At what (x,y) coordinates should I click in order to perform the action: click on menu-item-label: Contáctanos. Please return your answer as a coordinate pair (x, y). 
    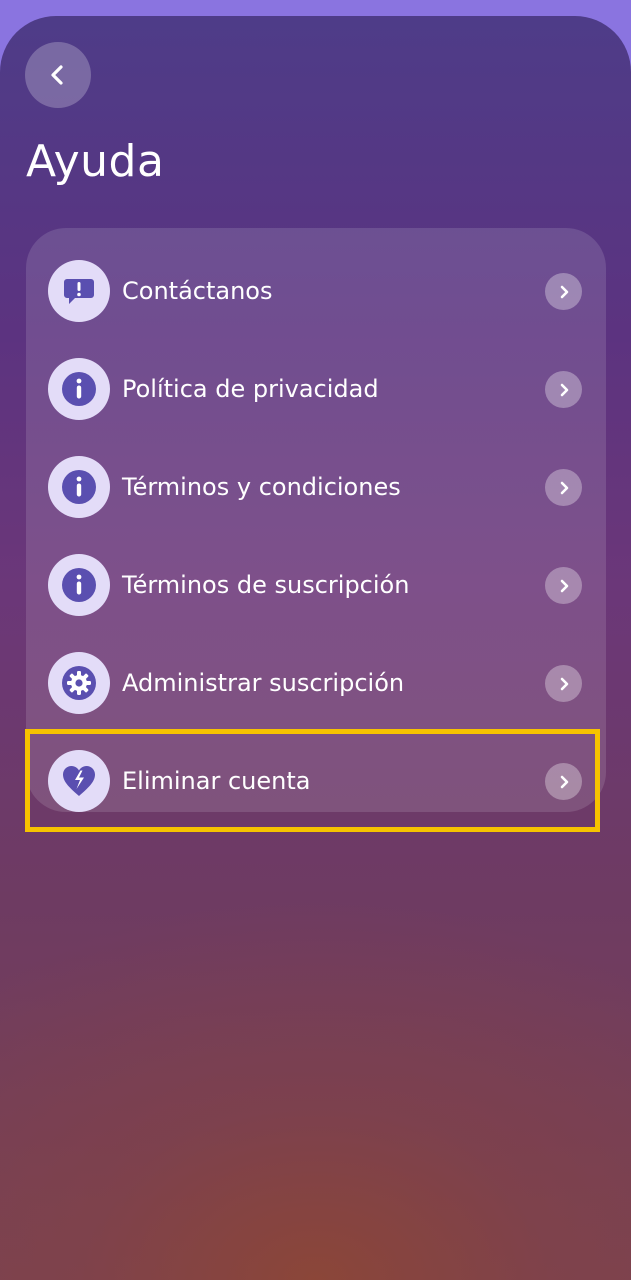
    Looking at the image, I should click on (197, 291).